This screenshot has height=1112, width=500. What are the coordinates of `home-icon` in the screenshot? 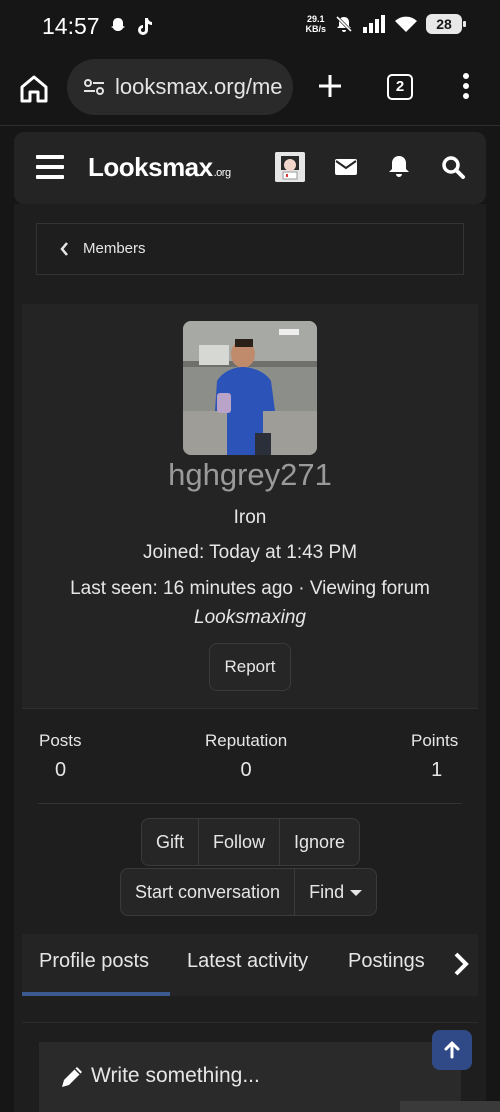 It's located at (34, 89).